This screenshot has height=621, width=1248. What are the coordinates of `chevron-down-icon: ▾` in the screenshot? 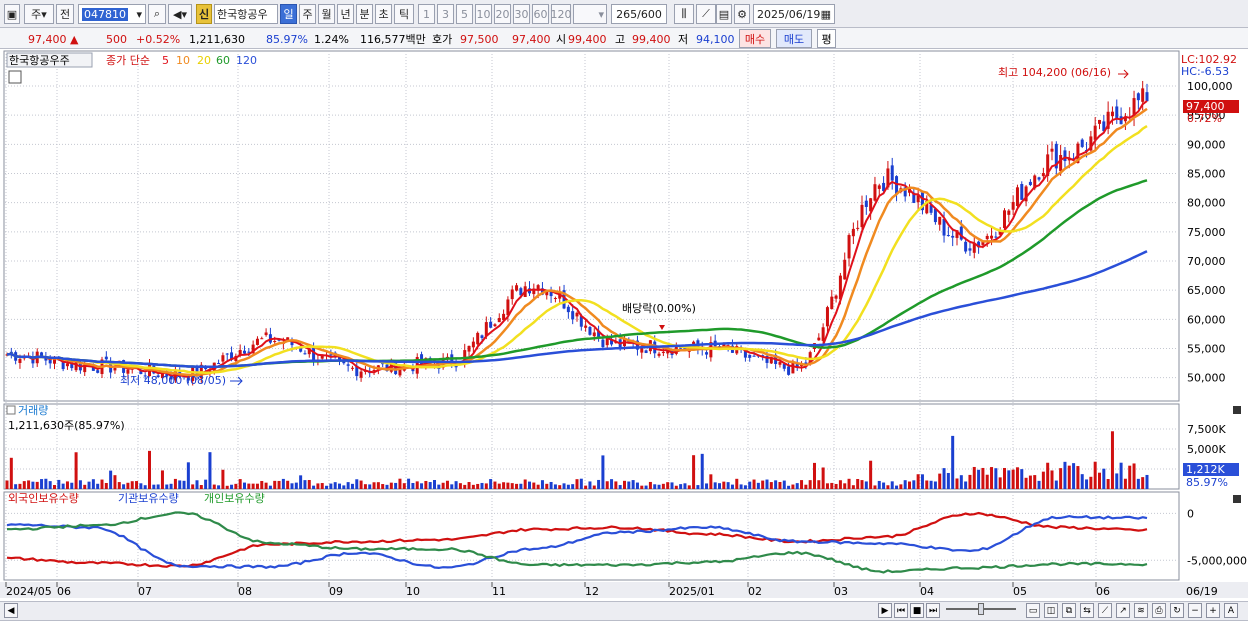 It's located at (139, 14).